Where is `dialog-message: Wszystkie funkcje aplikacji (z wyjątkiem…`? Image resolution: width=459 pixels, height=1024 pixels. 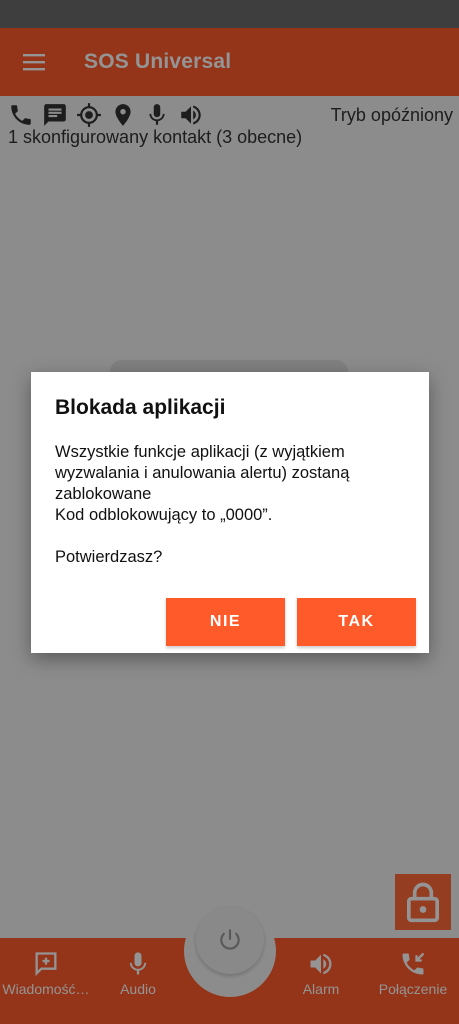
dialog-message: Wszystkie funkcje aplikacji (z wyjątkiem… is located at coordinates (232, 505).